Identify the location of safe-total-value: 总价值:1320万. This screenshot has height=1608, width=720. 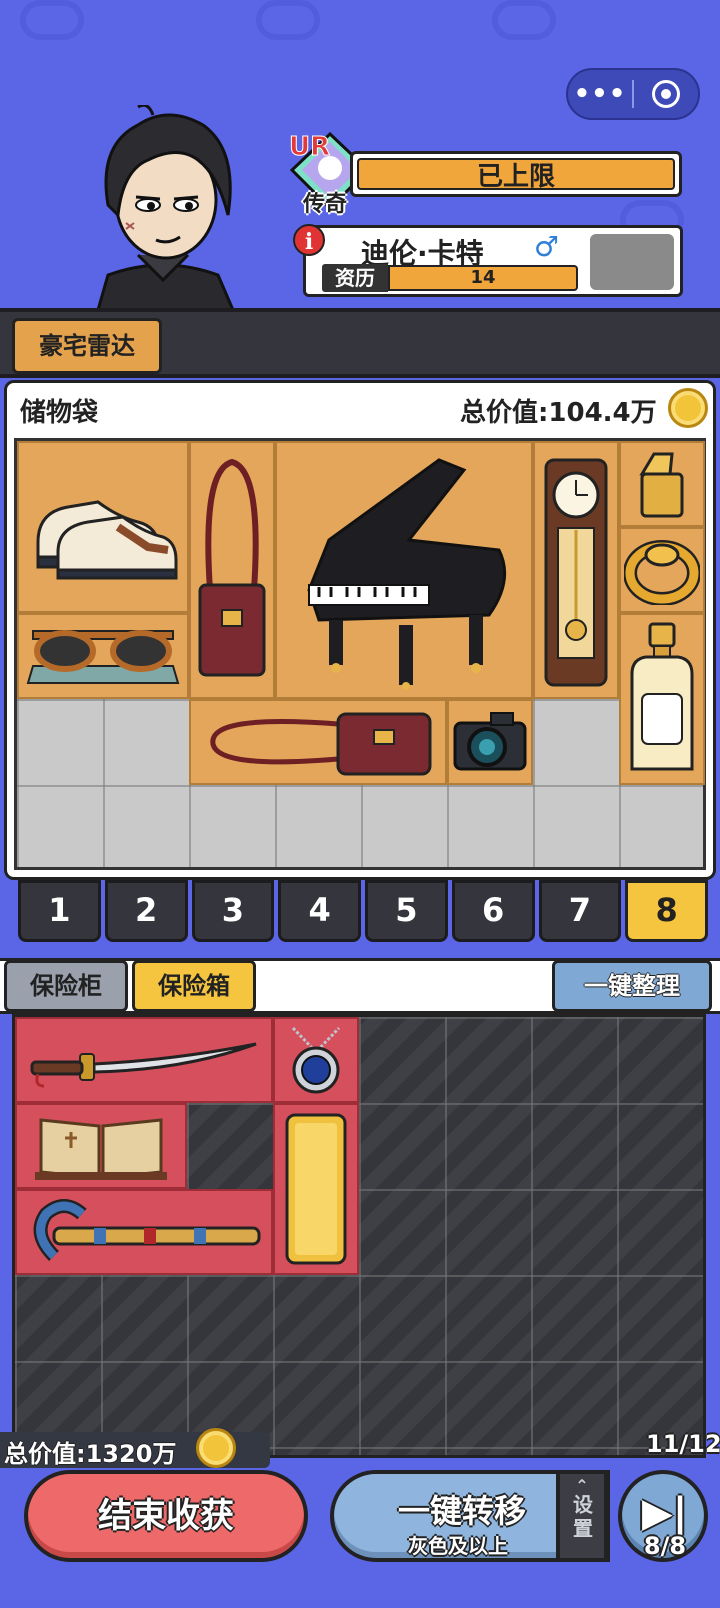
(90, 1454).